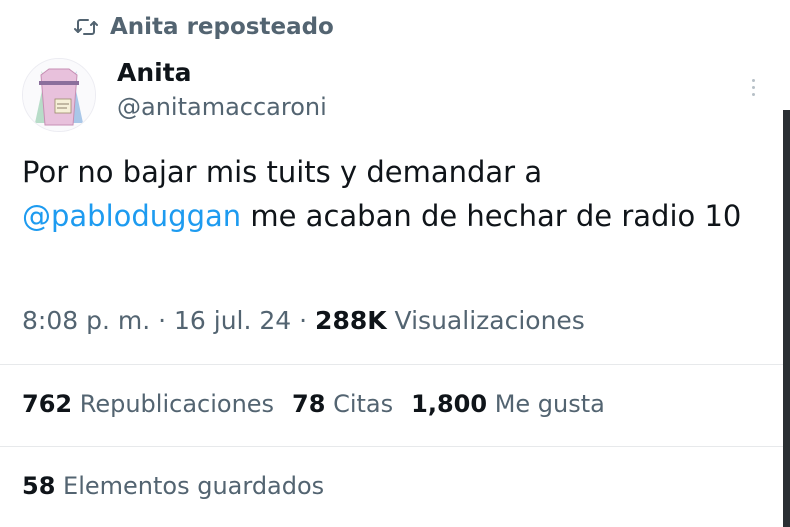  I want to click on bookmarks-stat: 58 Elementos guardados, so click(173, 486).